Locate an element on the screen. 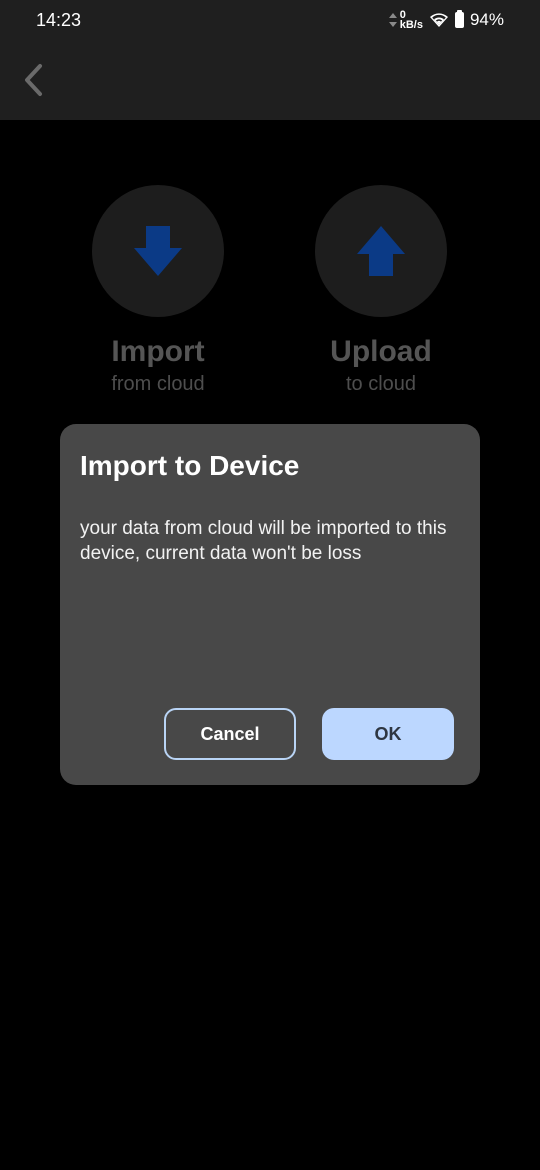  ok-button: OK is located at coordinates (388, 734).